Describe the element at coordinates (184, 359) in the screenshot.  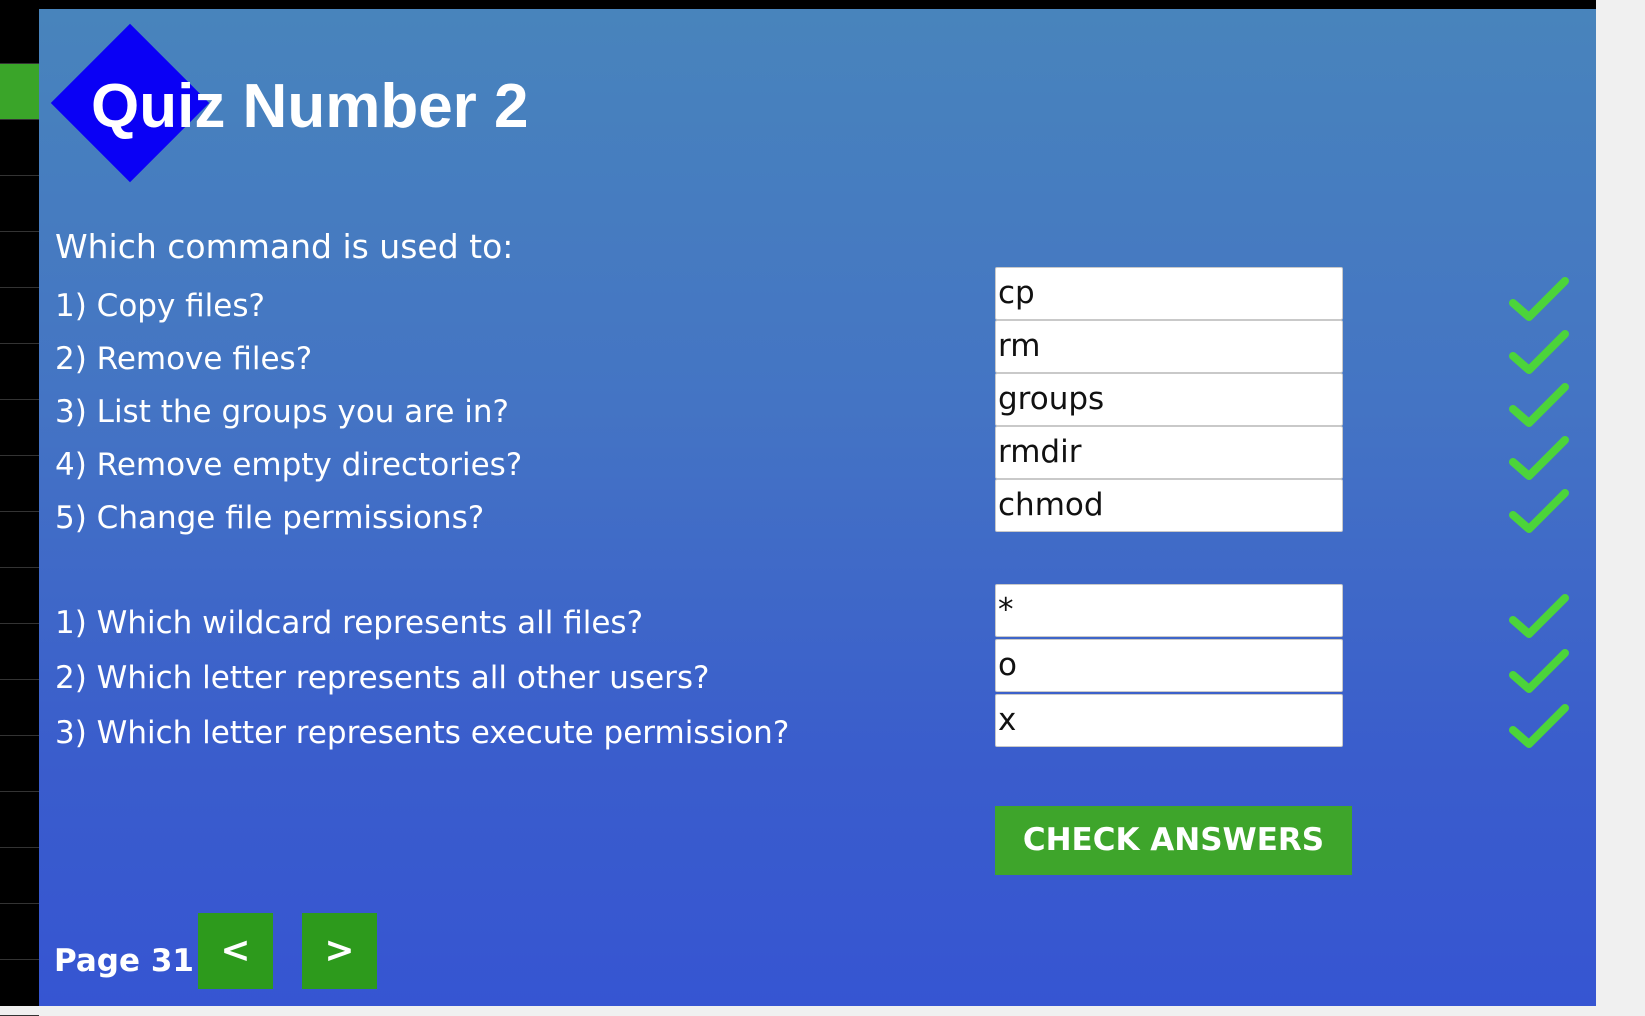
I see `question-label: 2) Remove files?` at that location.